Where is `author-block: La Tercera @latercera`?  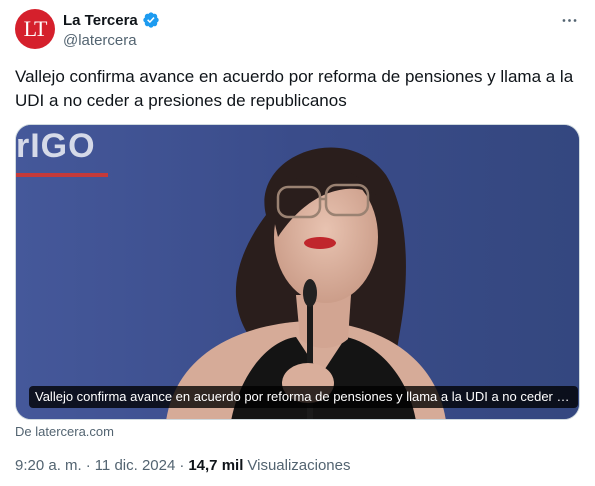 author-block: La Tercera @latercera is located at coordinates (111, 29).